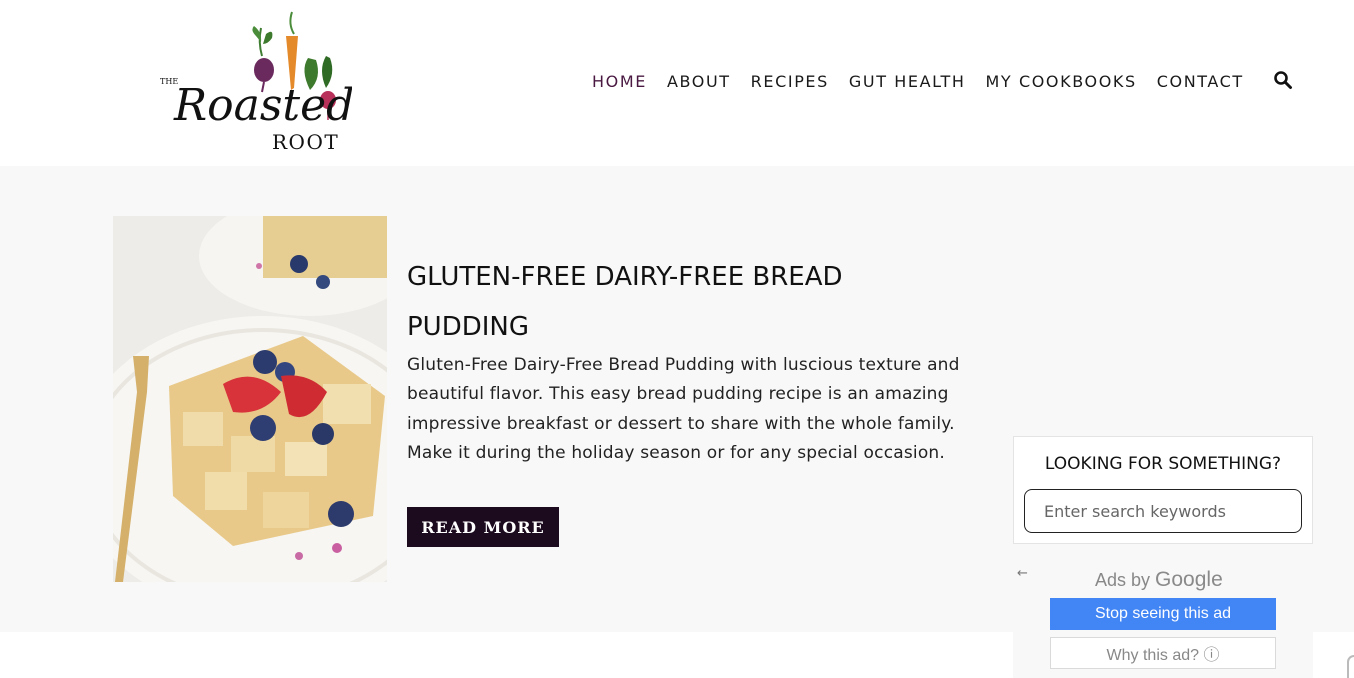  I want to click on post-featured-image, so click(250, 399).